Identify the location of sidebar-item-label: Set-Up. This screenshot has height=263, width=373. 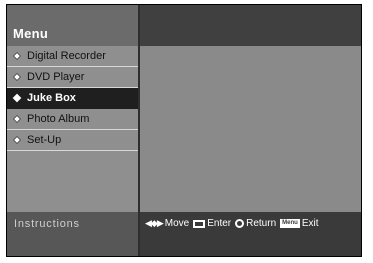
(44, 140).